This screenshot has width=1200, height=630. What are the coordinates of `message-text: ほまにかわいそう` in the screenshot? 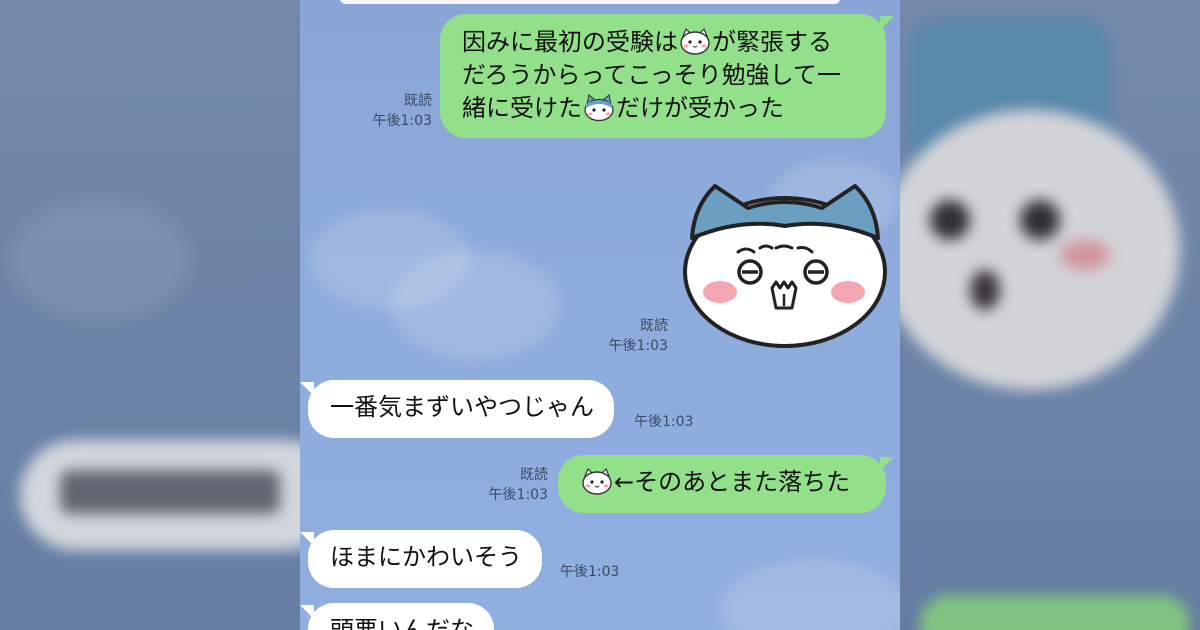 It's located at (426, 557).